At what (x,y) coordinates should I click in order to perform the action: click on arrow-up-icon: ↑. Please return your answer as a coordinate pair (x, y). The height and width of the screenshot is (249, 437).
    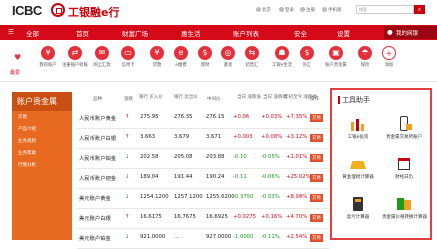
    Looking at the image, I should click on (127, 137).